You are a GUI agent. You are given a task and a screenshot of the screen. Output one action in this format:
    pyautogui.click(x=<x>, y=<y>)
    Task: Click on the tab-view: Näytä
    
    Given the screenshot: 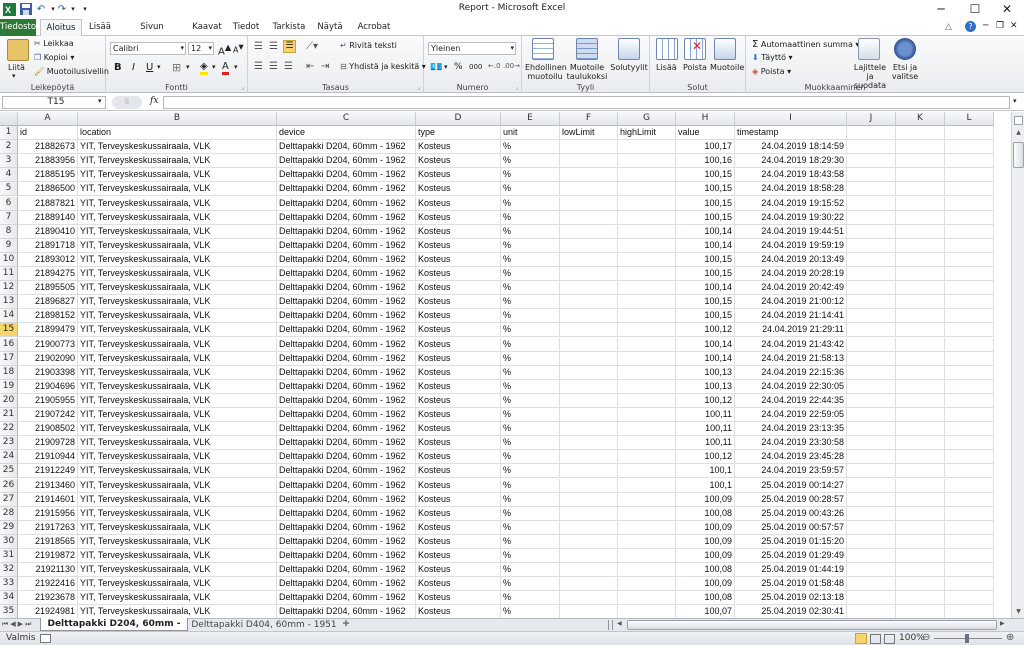 What is the action you would take?
    pyautogui.click(x=330, y=27)
    